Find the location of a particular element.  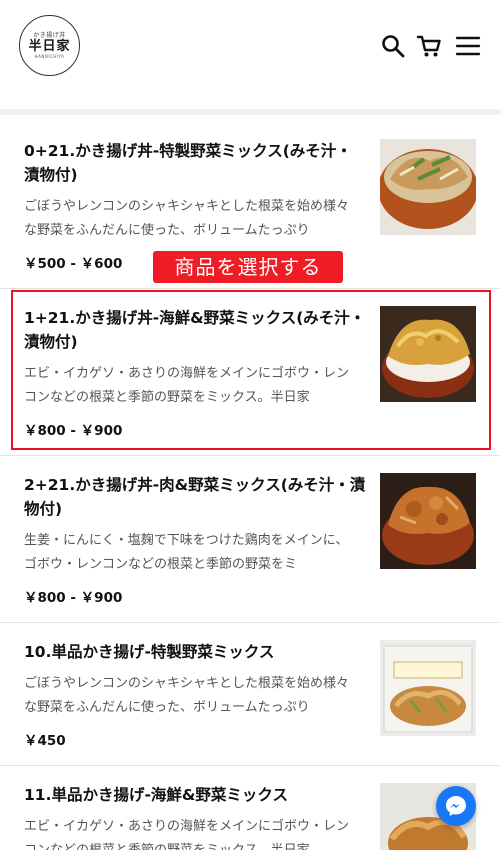

select-product-callout: 商品を選択する is located at coordinates (248, 267).